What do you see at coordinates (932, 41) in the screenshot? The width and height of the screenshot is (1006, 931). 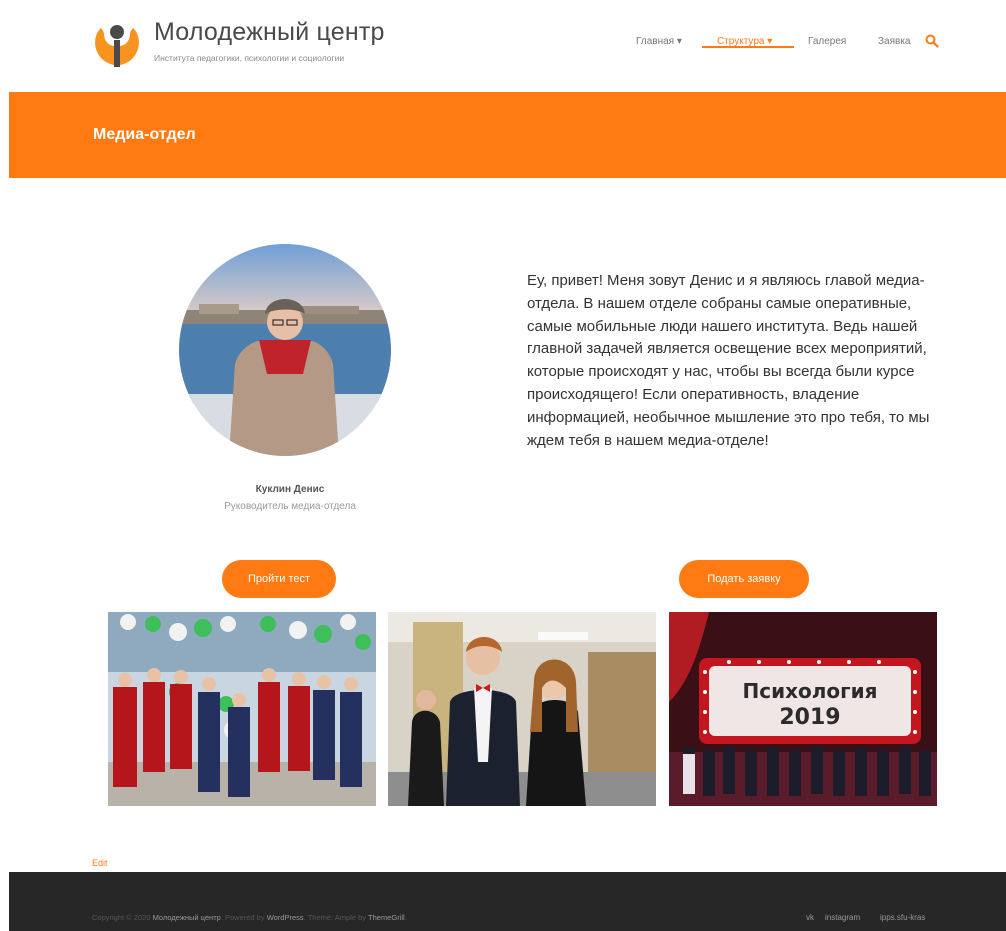 I see `search-icon` at bounding box center [932, 41].